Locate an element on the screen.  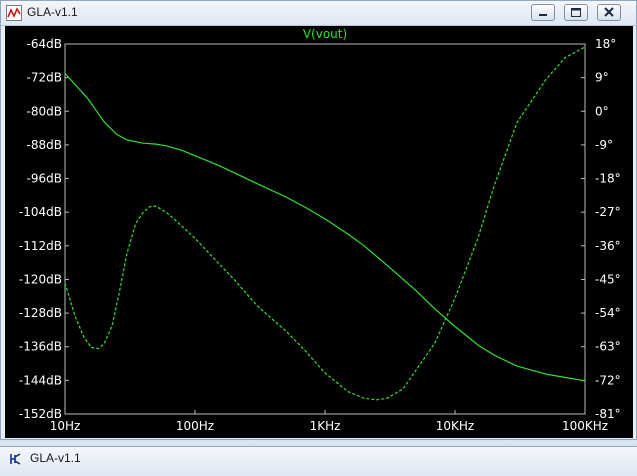
left-axis-tick-label: -120dB is located at coordinates (40, 279).